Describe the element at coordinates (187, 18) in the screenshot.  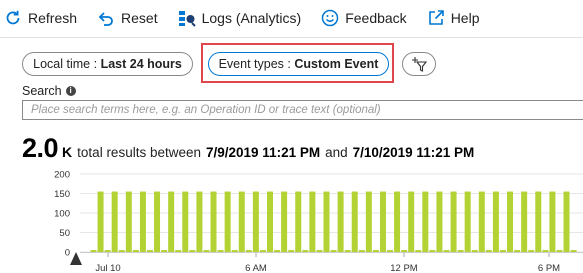
I see `logs-icon` at that location.